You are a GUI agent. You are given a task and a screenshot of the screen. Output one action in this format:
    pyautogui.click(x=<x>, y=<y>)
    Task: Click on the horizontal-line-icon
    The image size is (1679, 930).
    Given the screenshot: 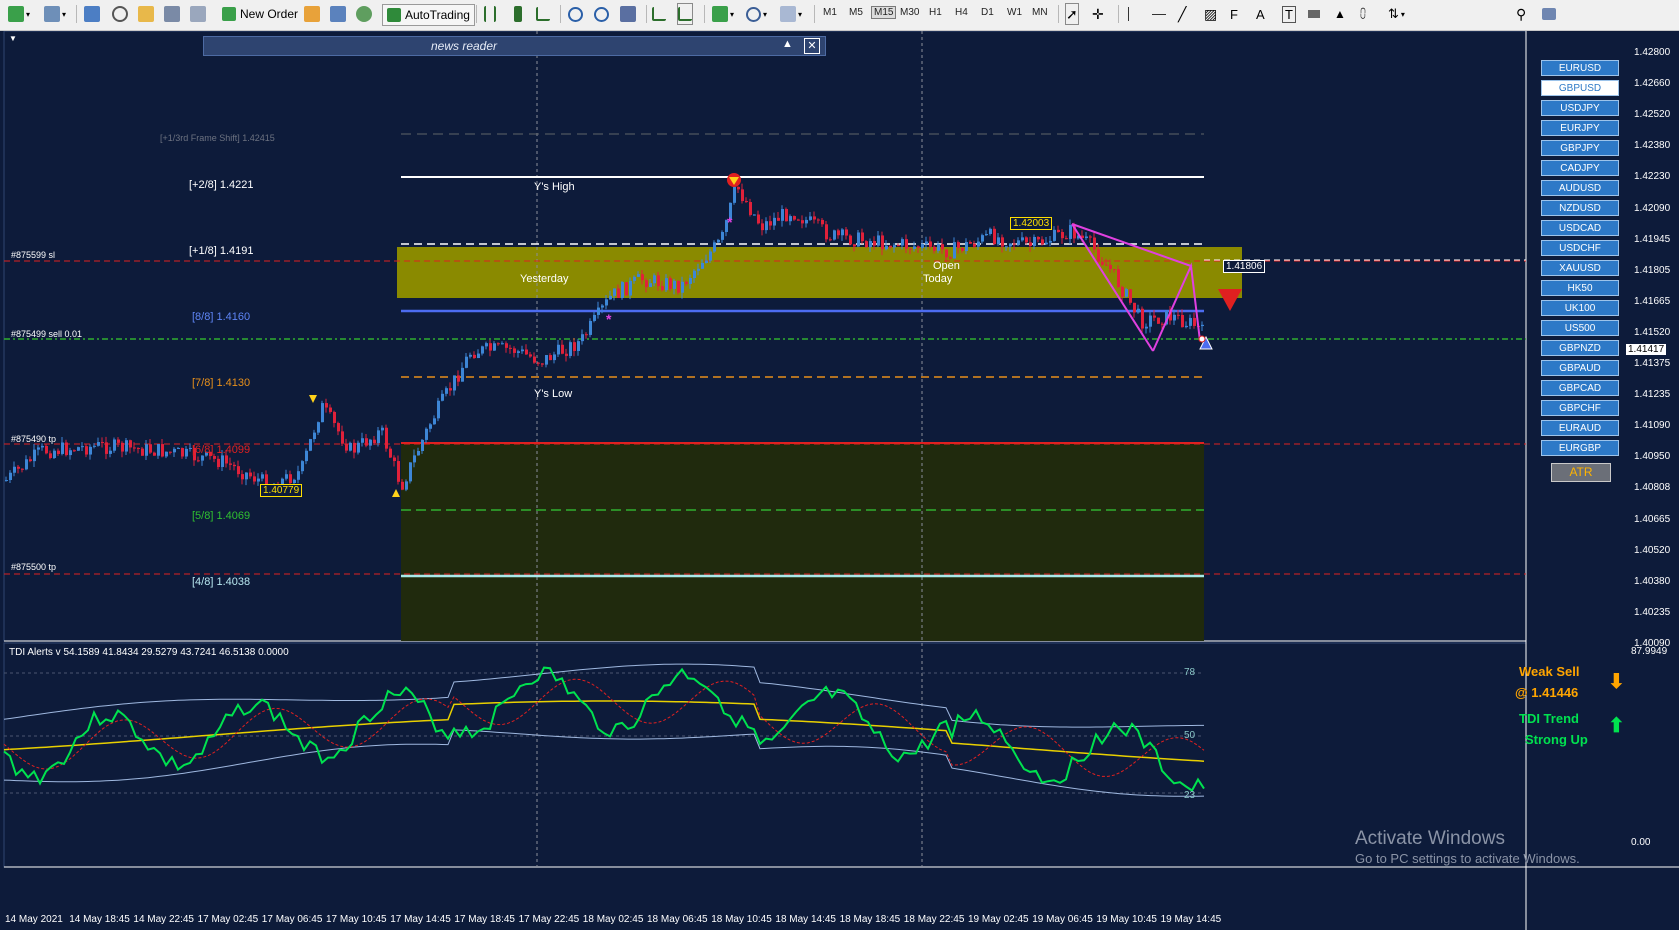 What is the action you would take?
    pyautogui.click(x=1159, y=14)
    